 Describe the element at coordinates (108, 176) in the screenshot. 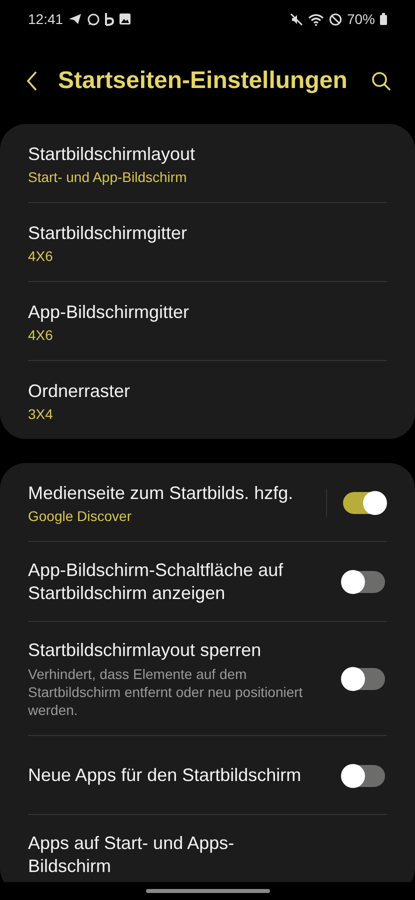

I see `setting-value: Start- und App-Bildschirm` at that location.